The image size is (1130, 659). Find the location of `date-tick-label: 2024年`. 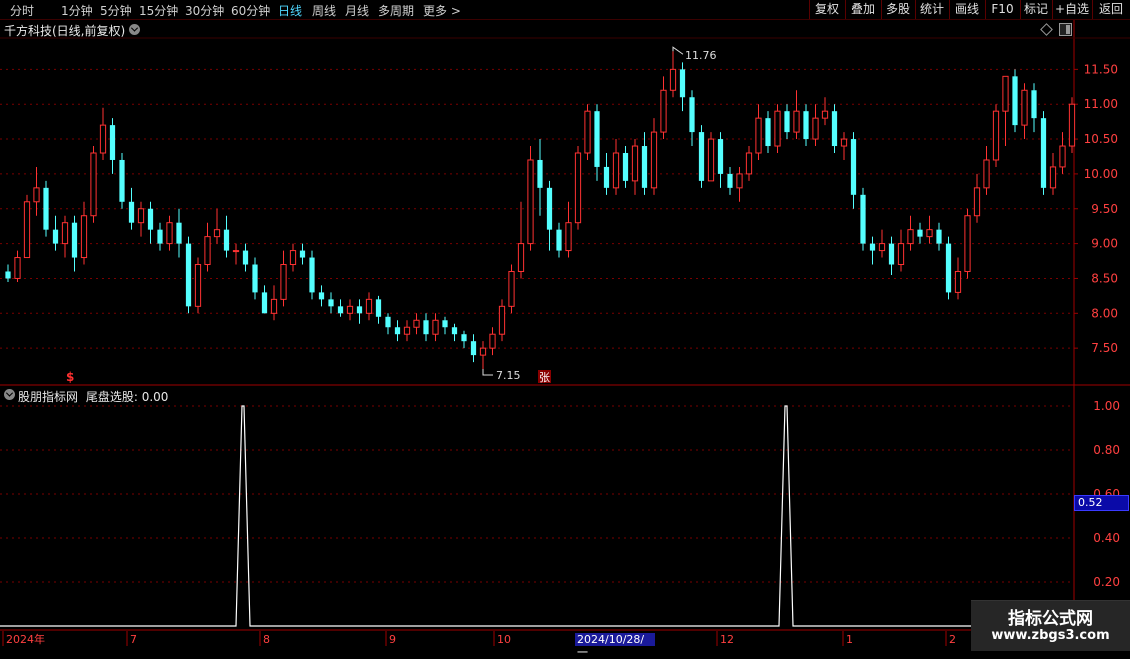

date-tick-label: 2024年 is located at coordinates (25, 639).